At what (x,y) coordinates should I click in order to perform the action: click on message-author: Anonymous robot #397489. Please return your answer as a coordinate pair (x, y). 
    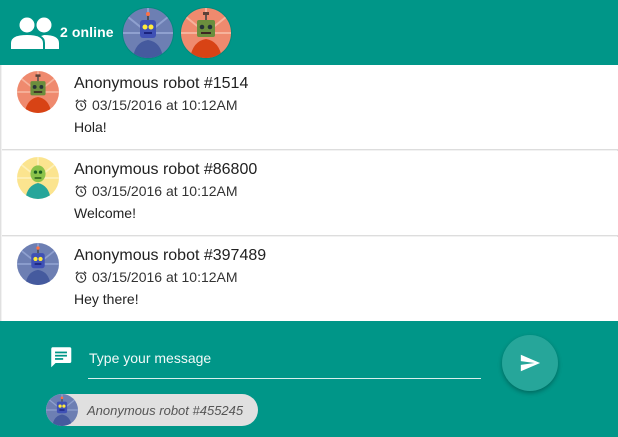
    Looking at the image, I should click on (170, 255).